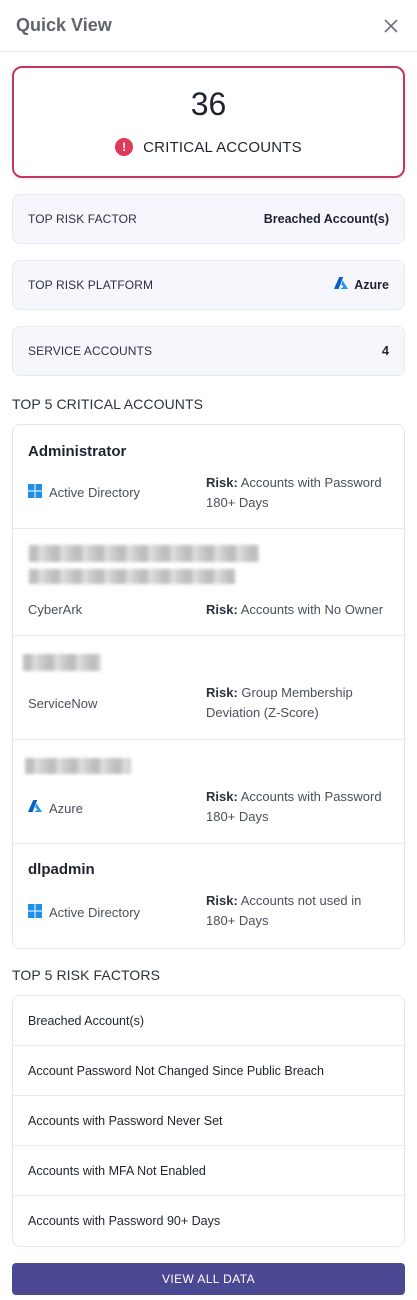 The height and width of the screenshot is (1300, 417). Describe the element at coordinates (208, 26) in the screenshot. I see `quick-view-header: Quick View` at that location.